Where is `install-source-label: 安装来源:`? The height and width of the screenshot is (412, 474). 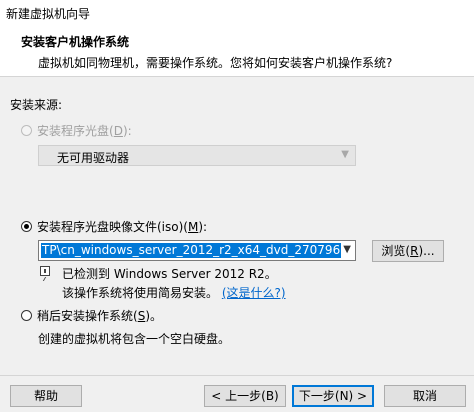 install-source-label: 安装来源: is located at coordinates (36, 105).